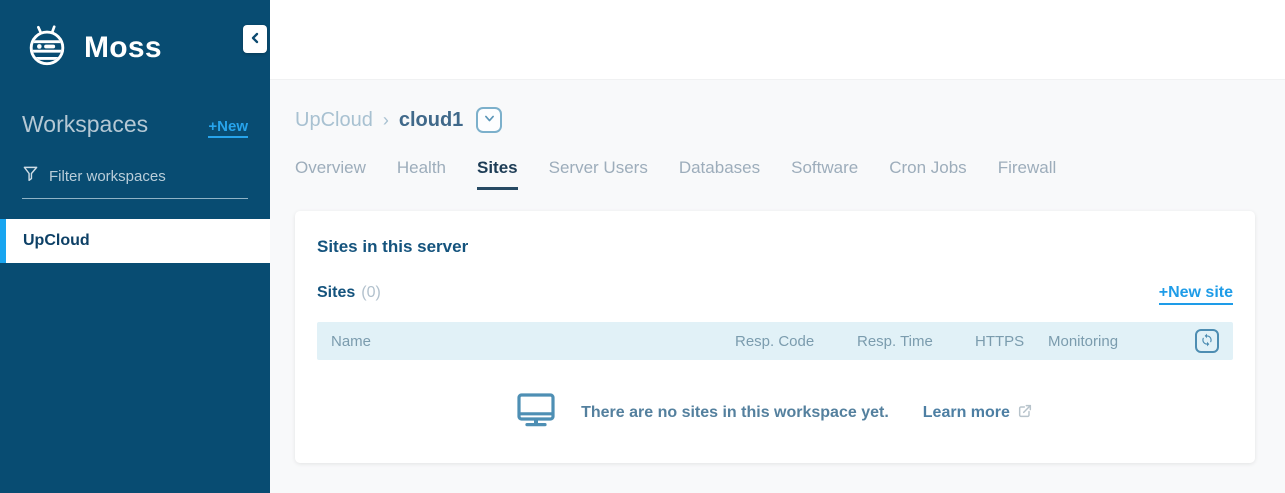 Image resolution: width=1285 pixels, height=493 pixels. What do you see at coordinates (1027, 174) in the screenshot?
I see `tab-firewall: Firewall` at bounding box center [1027, 174].